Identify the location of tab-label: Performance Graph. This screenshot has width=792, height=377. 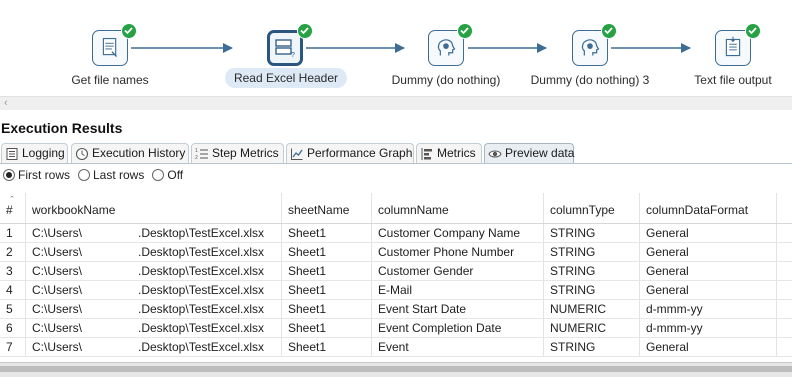
(360, 153).